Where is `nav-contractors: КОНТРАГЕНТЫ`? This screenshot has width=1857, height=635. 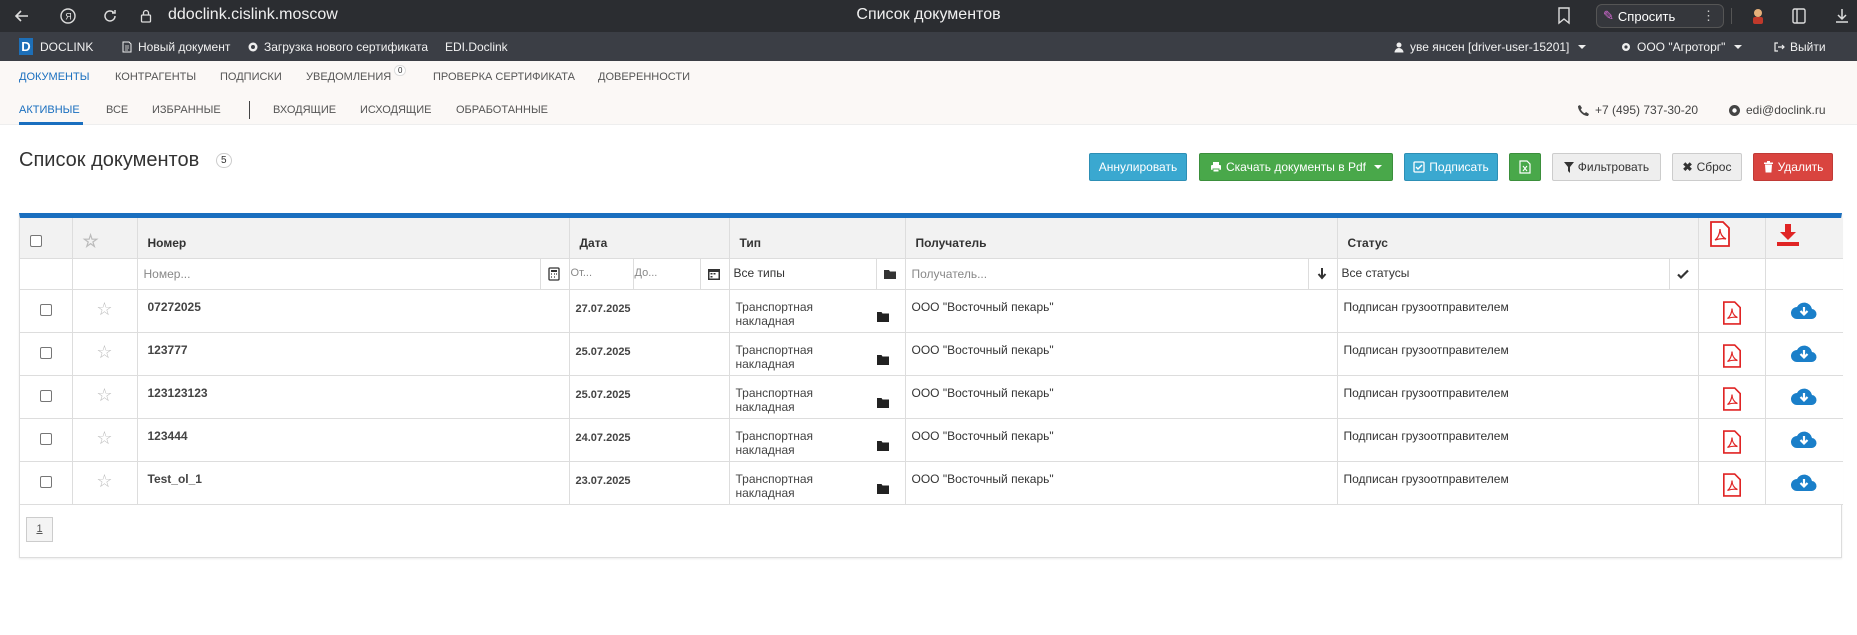 nav-contractors: КОНТРАГЕНТЫ is located at coordinates (155, 77).